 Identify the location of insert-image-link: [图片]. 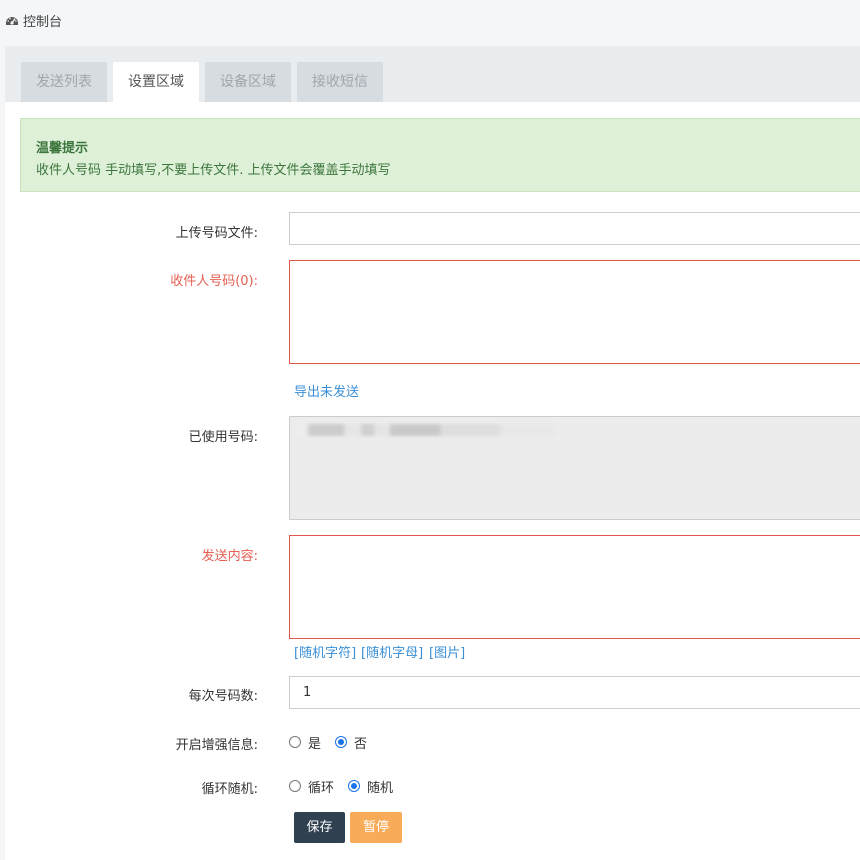
(447, 651).